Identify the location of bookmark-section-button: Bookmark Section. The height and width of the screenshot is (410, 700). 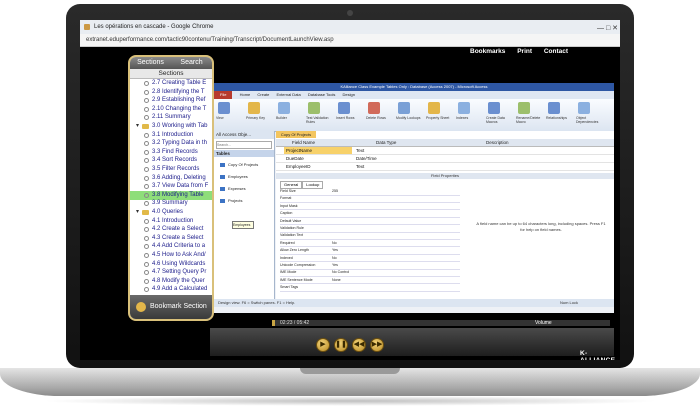
(171, 307).